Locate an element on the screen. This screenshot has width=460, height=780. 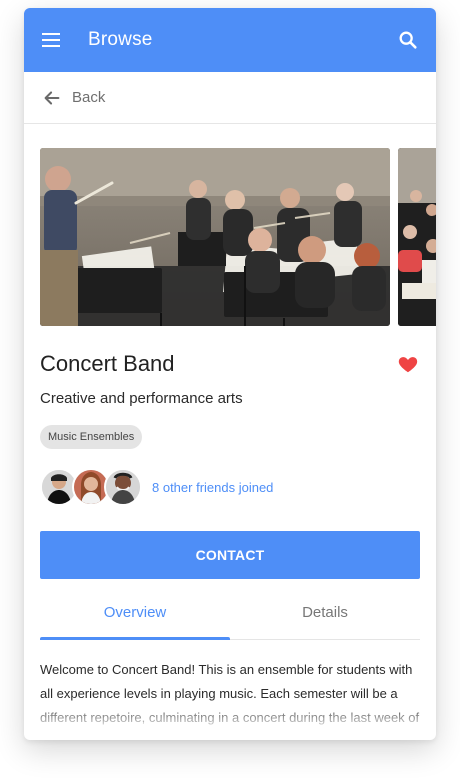
friends-joined-row: 8 other friends joined is located at coordinates (230, 487).